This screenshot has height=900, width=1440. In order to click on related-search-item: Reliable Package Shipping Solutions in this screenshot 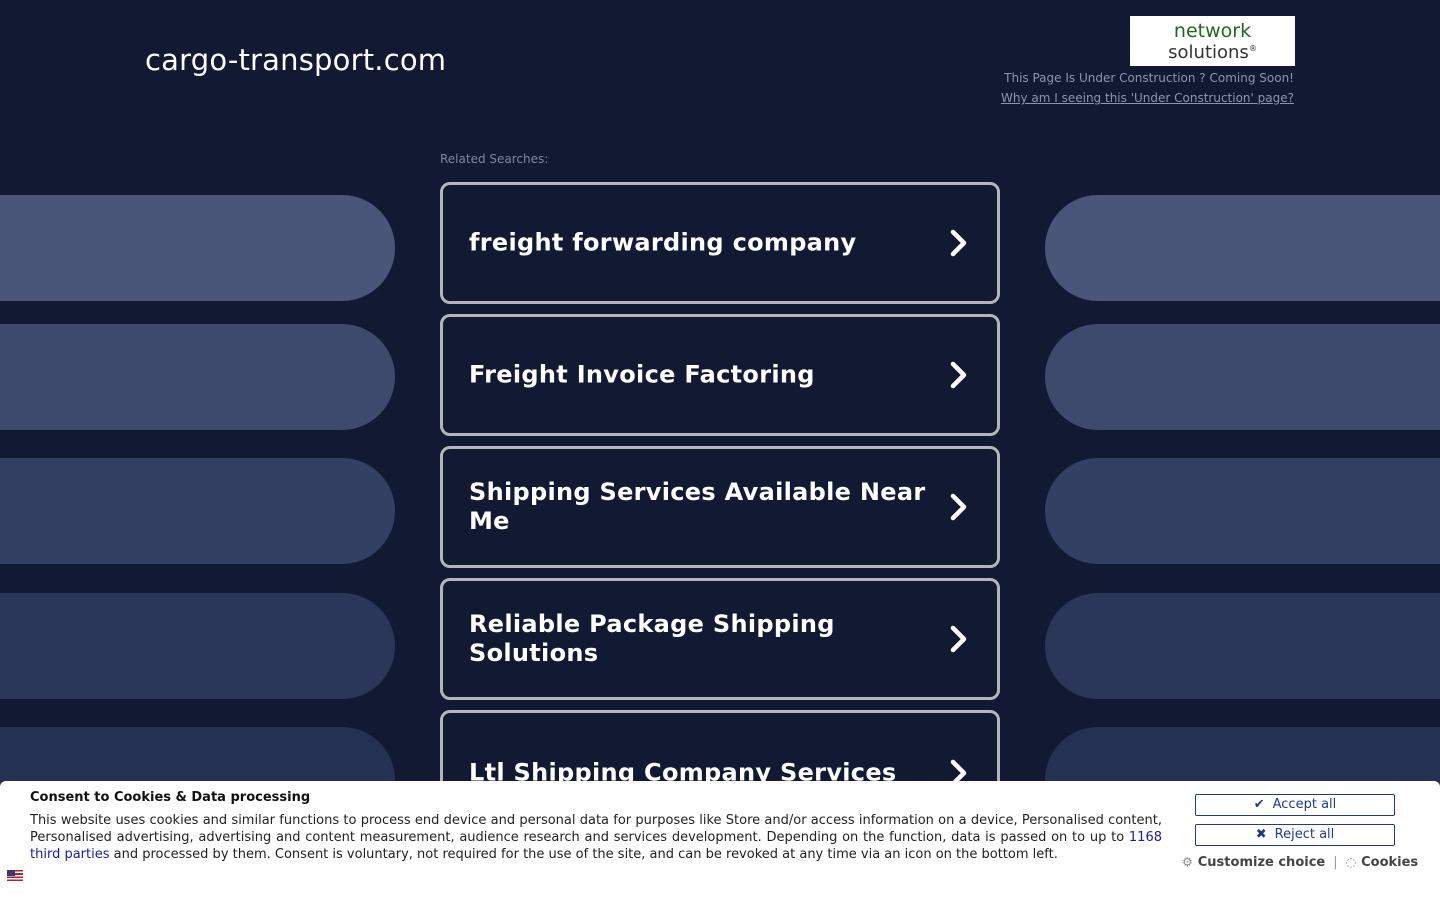, I will do `click(720, 639)`.